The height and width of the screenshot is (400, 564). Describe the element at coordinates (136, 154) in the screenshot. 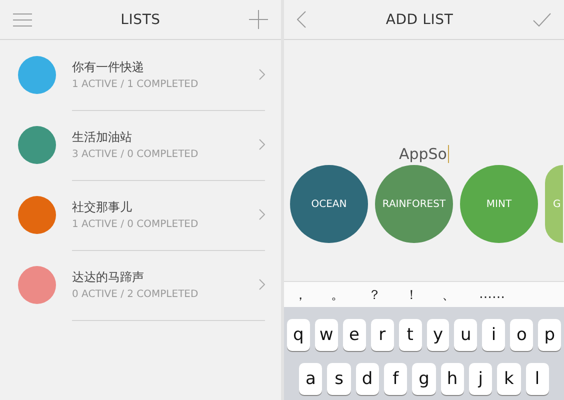

I see `list-summary: 3 ACTIVE / 0 COMPLETED` at that location.